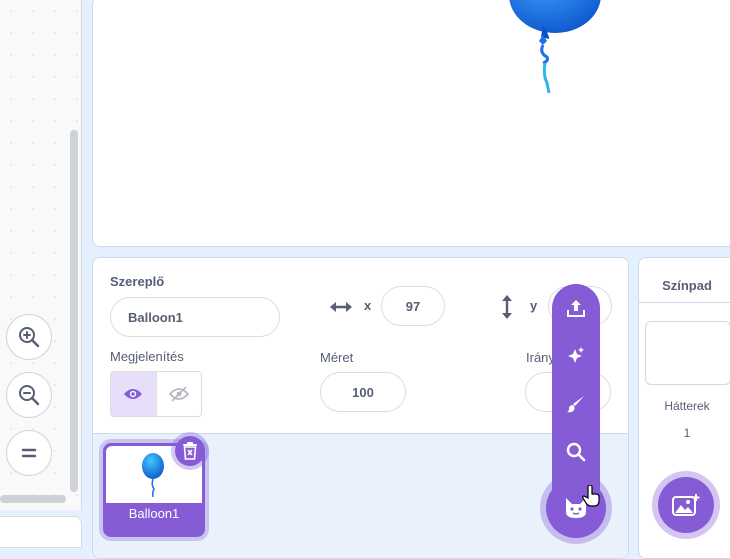  What do you see at coordinates (147, 356) in the screenshot?
I see `show-label: Megjelenítés` at bounding box center [147, 356].